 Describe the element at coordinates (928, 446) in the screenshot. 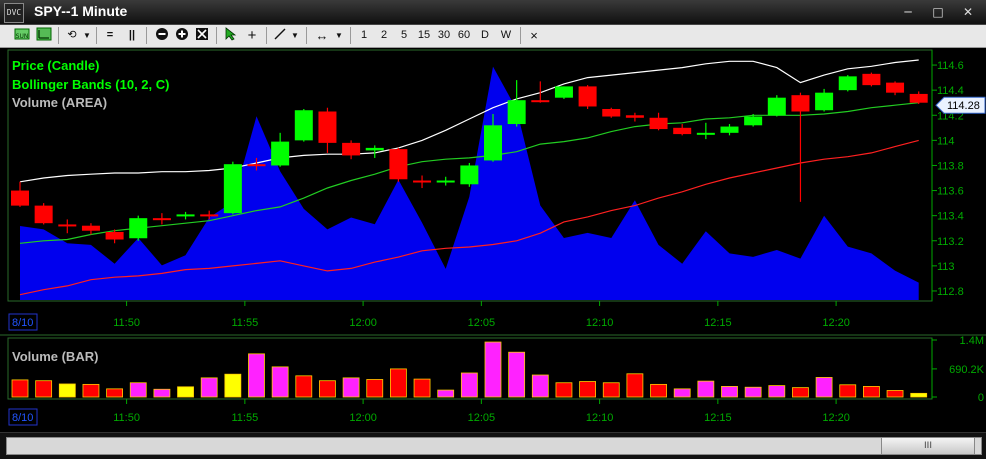

I see `scrollbar-thumb: III` at that location.